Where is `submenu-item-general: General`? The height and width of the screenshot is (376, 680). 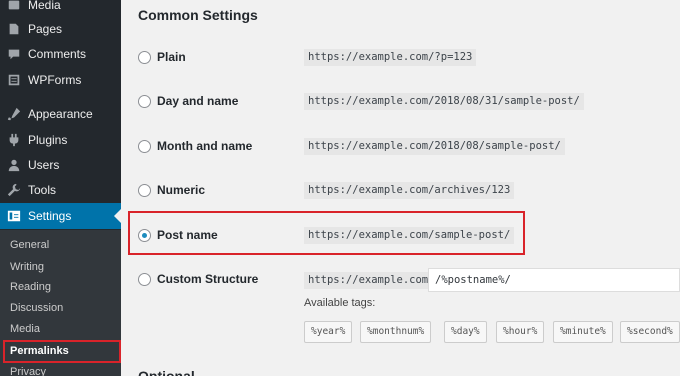
submenu-item-general: General is located at coordinates (60, 245).